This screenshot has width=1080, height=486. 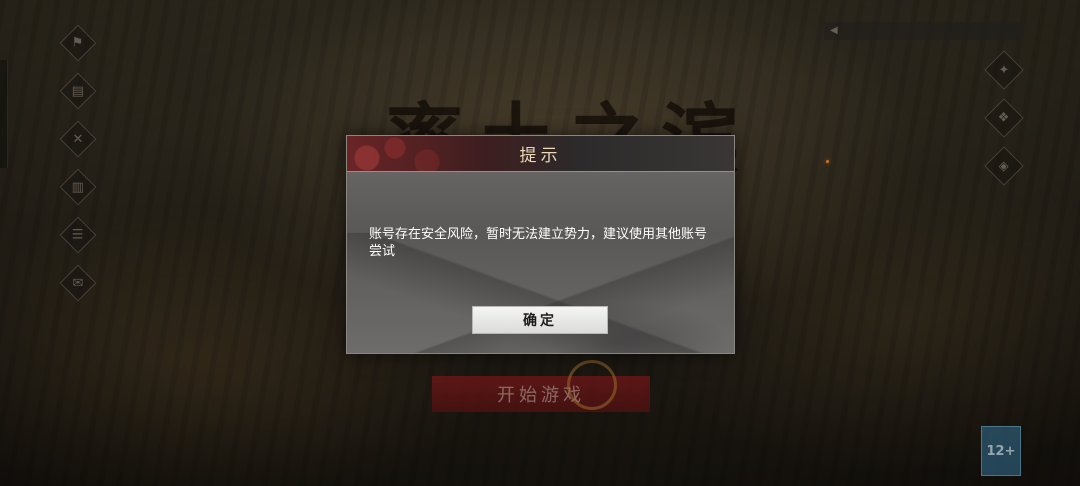 I want to click on dialog-title: 提示, so click(x=540, y=156).